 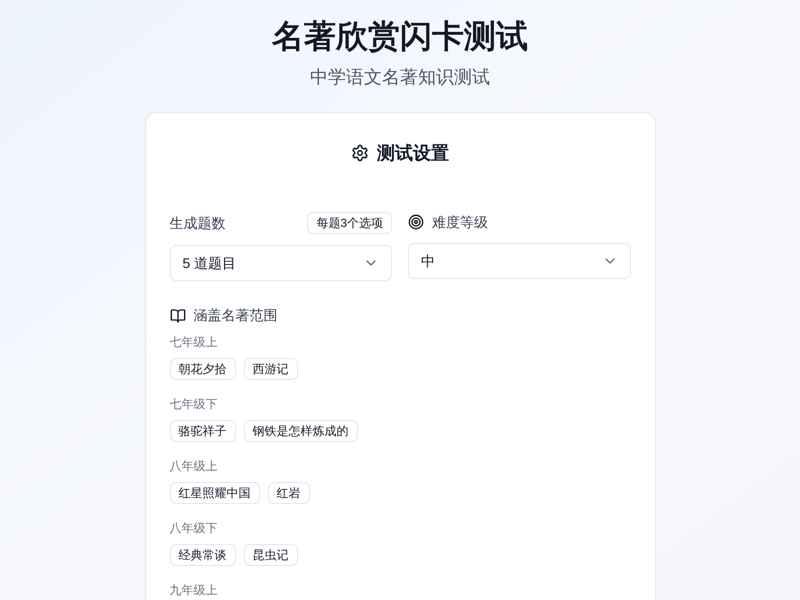 What do you see at coordinates (194, 590) in the screenshot?
I see `grade-label: 九年级上` at bounding box center [194, 590].